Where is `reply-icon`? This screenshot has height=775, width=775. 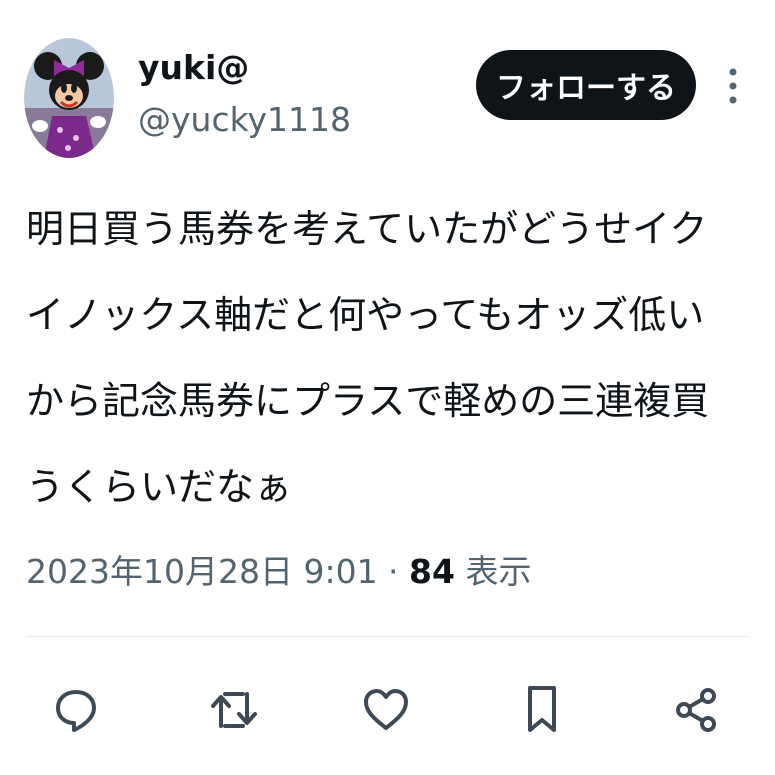 reply-icon is located at coordinates (76, 710).